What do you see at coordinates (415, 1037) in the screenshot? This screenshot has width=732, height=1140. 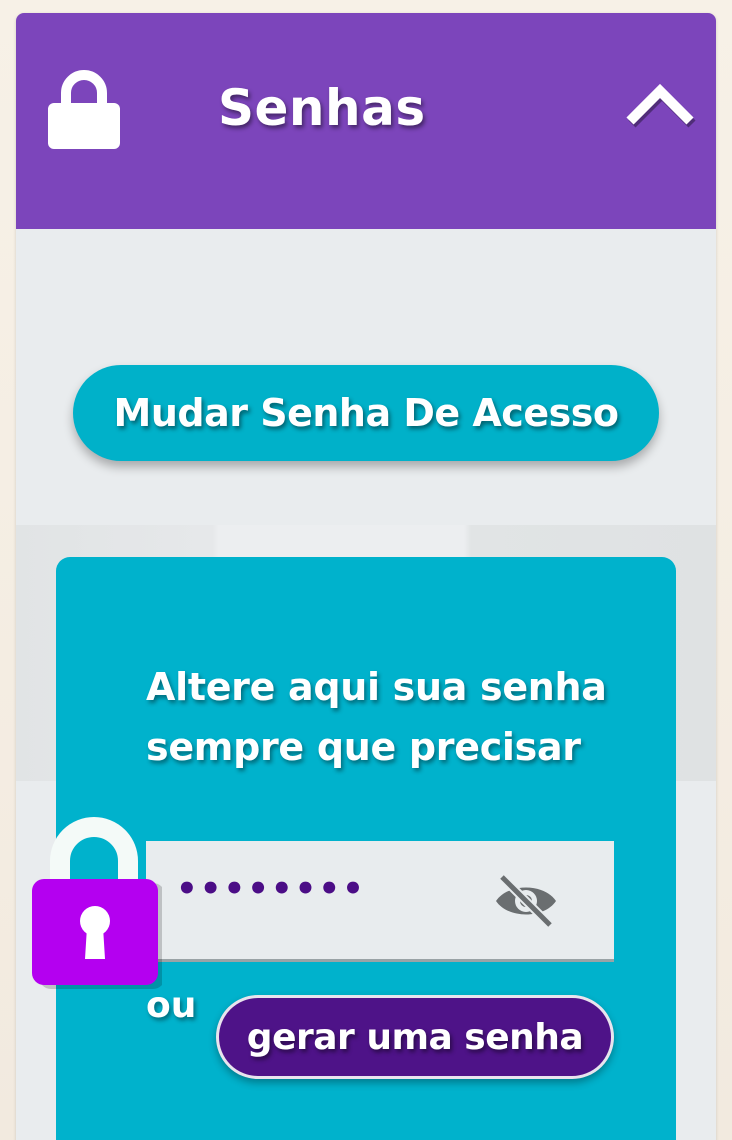 I see `generate-password-button: gerar uma senha` at bounding box center [415, 1037].